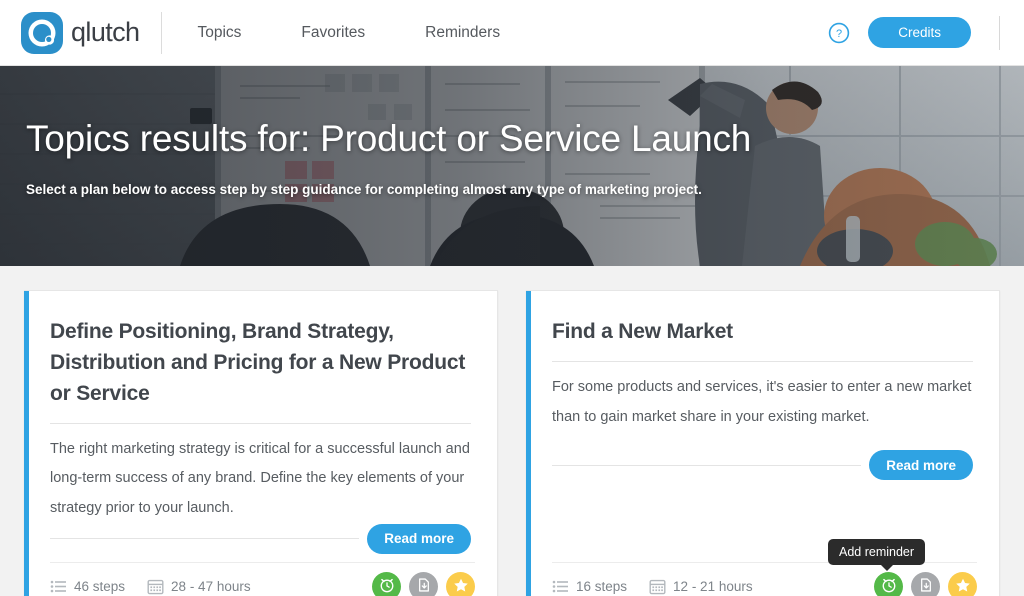 This screenshot has height=596, width=1024. Describe the element at coordinates (260, 578) in the screenshot. I see `card-footer: 46 steps 28 - 47 hours` at that location.